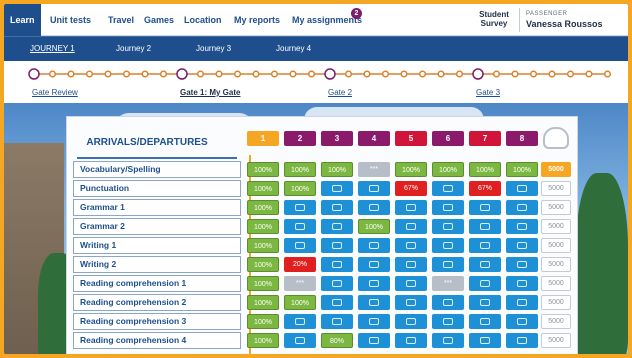 This screenshot has height=358, width=632. What do you see at coordinates (522, 138) in the screenshot?
I see `gate-header-8: 8` at bounding box center [522, 138].